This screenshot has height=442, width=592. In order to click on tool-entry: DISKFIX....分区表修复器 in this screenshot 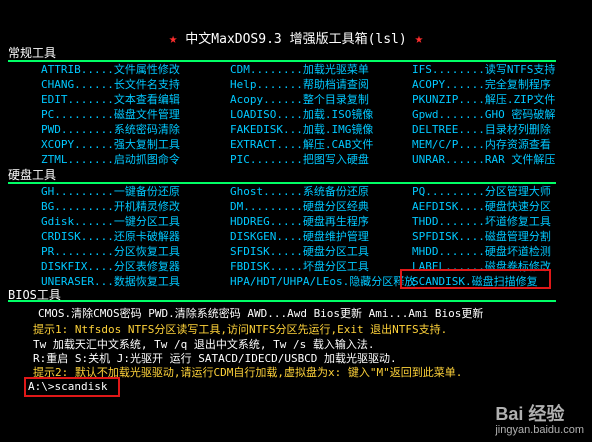, I will do `click(110, 266)`.